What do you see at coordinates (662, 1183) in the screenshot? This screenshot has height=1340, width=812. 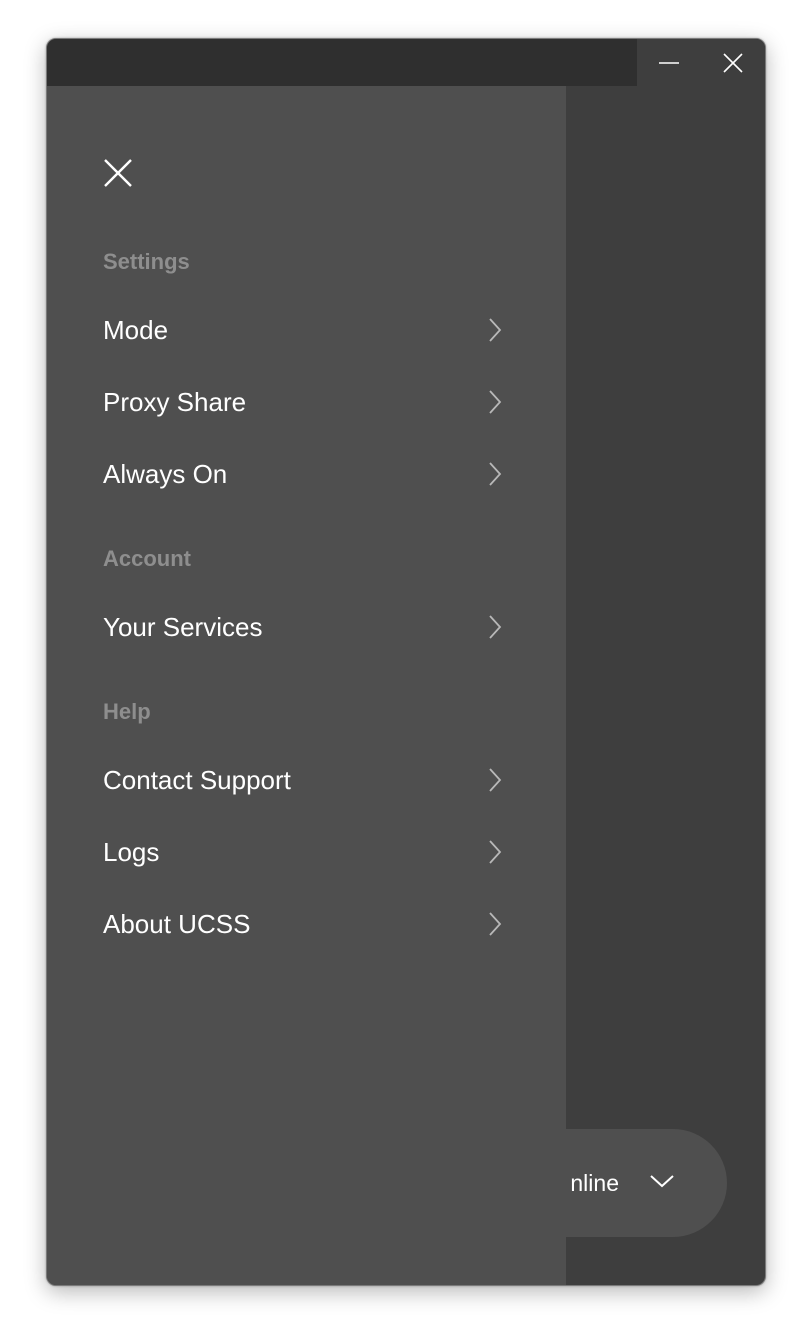 I see `chevron-down-icon` at bounding box center [662, 1183].